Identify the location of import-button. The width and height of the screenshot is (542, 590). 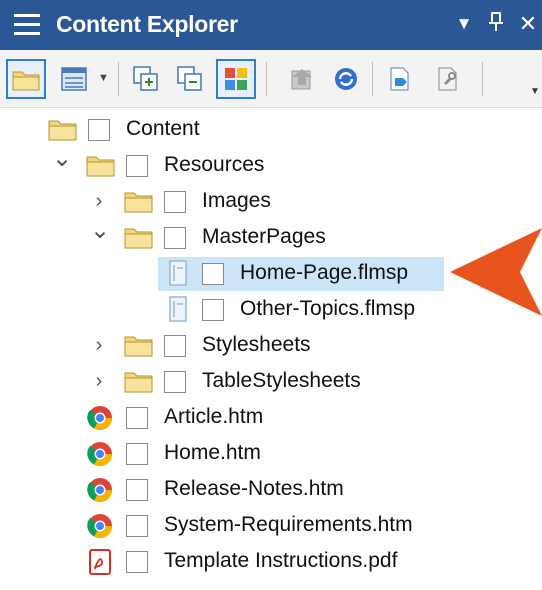
(302, 79).